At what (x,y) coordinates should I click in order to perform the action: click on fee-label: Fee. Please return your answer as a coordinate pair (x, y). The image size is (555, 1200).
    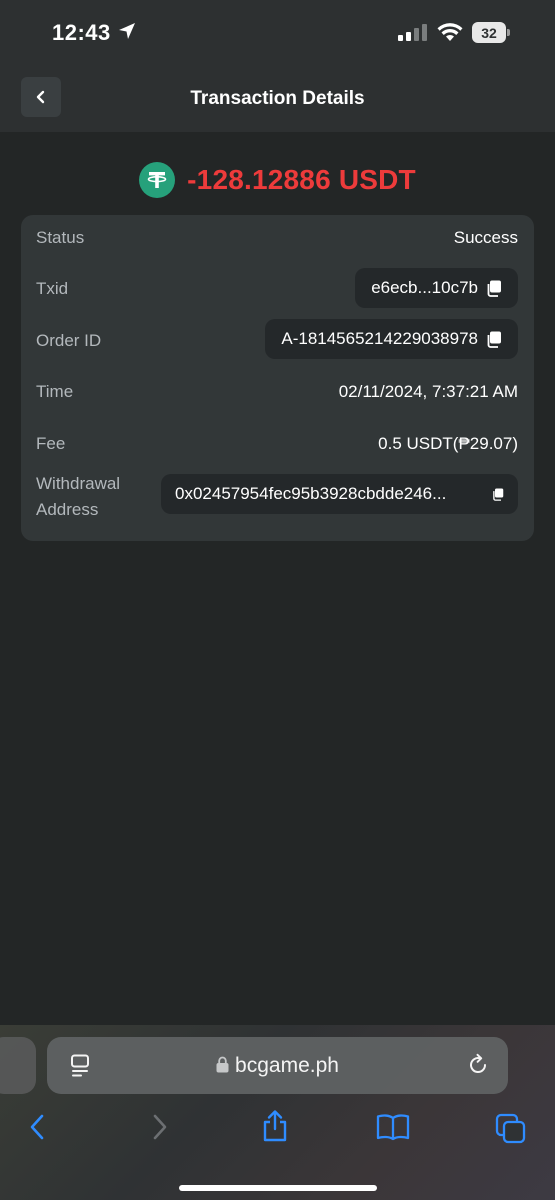
    Looking at the image, I should click on (51, 443).